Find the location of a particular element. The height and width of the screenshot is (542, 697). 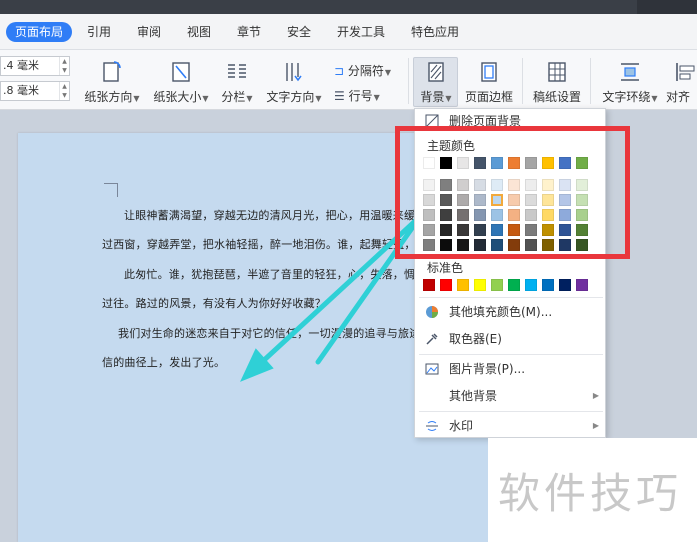

line-number-icon: ☰ is located at coordinates (339, 96).